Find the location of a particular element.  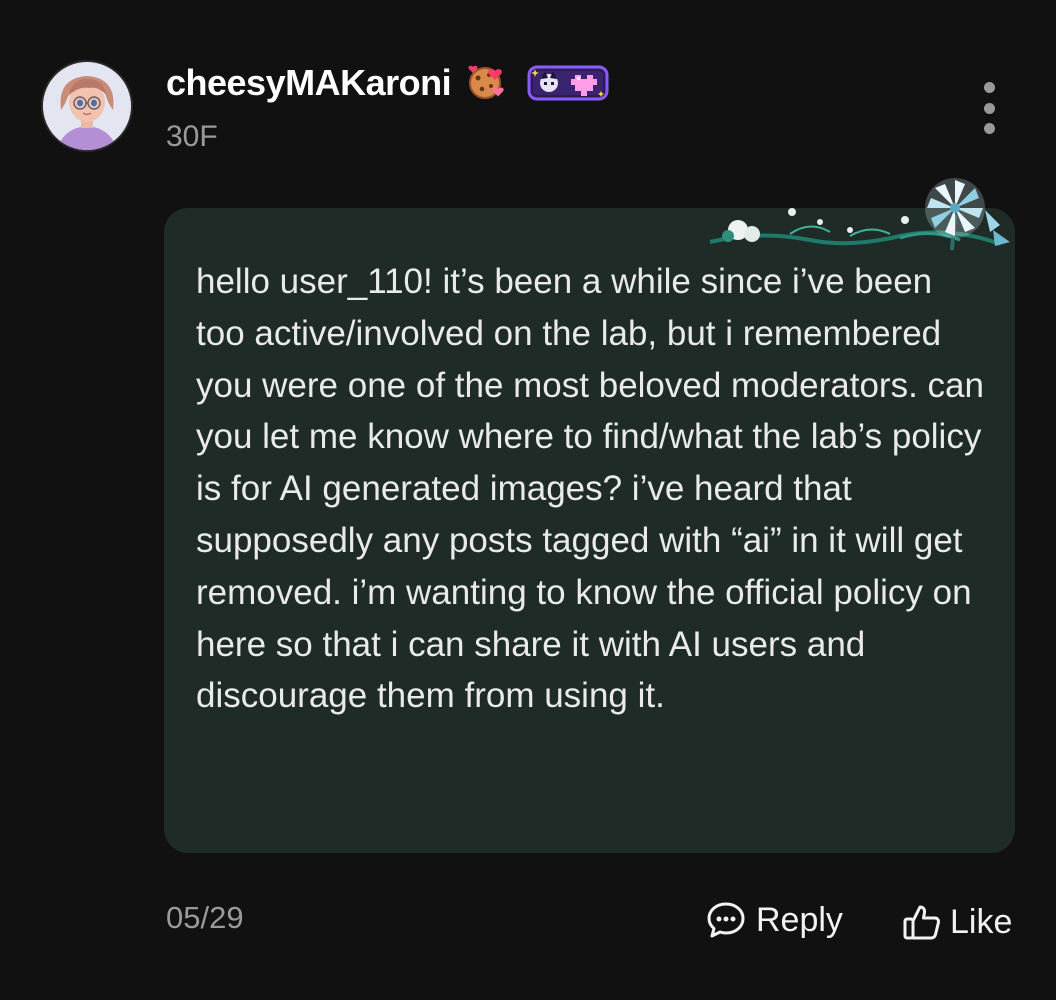

avatar-portrait-icon is located at coordinates (87, 106).